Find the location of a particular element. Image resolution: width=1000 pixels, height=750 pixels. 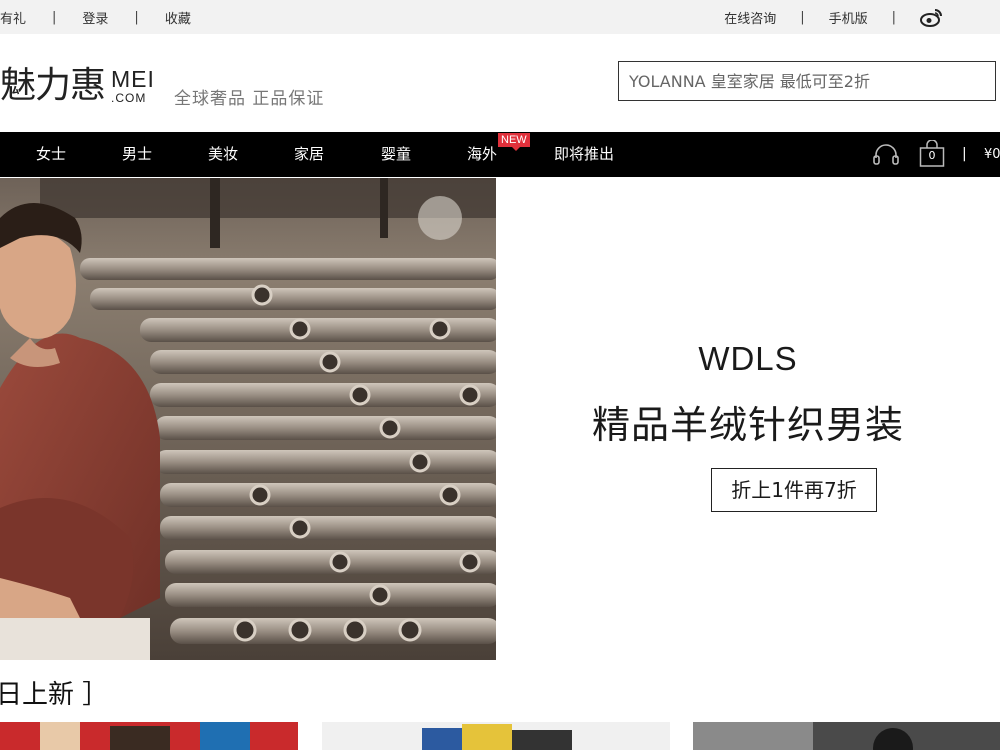

topbar-right: 在线咨询 | 手机版 | is located at coordinates (862, 17).